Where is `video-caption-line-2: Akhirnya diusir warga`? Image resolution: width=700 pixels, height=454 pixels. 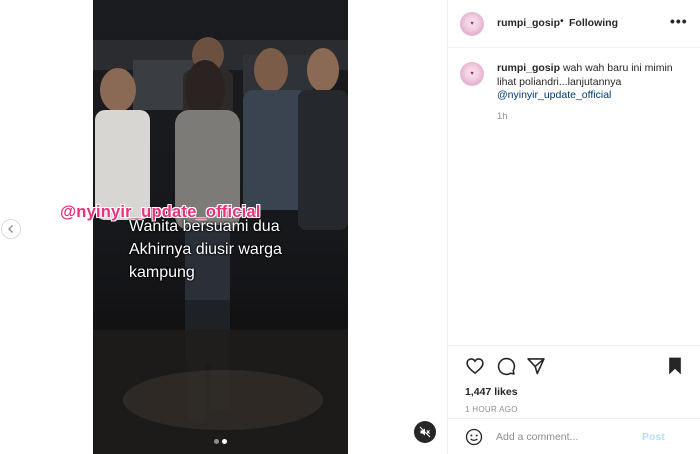
video-caption-line-2: Akhirnya diusir warga is located at coordinates (205, 249).